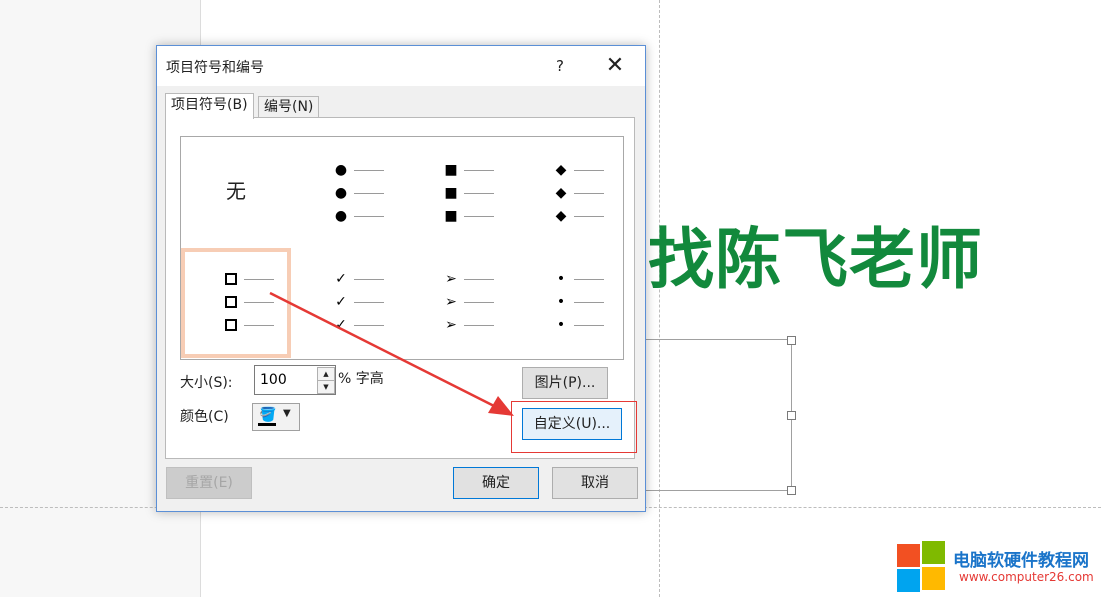 The width and height of the screenshot is (1101, 597). I want to click on chevron-down-icon: ▼, so click(287, 413).